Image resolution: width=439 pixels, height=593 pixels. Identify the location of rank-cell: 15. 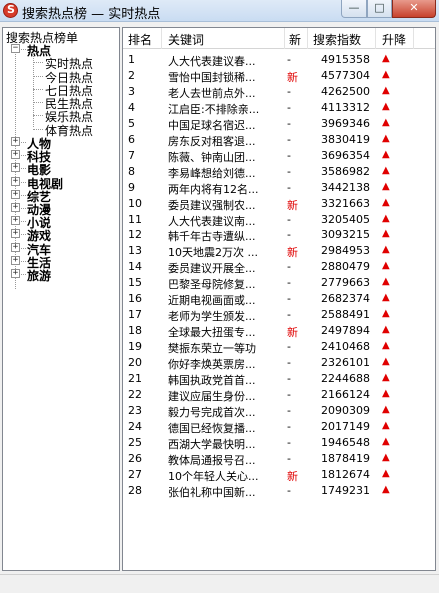
(135, 283).